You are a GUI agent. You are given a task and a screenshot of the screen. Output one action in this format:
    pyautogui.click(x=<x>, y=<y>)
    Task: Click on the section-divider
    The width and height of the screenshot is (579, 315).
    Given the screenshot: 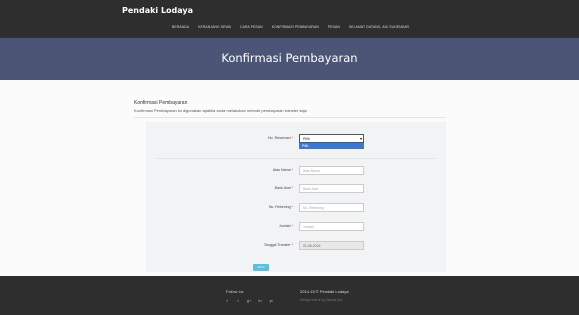 What is the action you would take?
    pyautogui.click(x=290, y=117)
    